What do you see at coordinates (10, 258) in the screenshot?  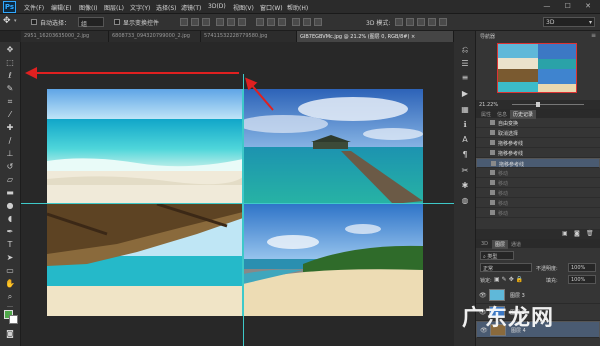 I see `path-selection-tool-icon: ➤` at bounding box center [10, 258].